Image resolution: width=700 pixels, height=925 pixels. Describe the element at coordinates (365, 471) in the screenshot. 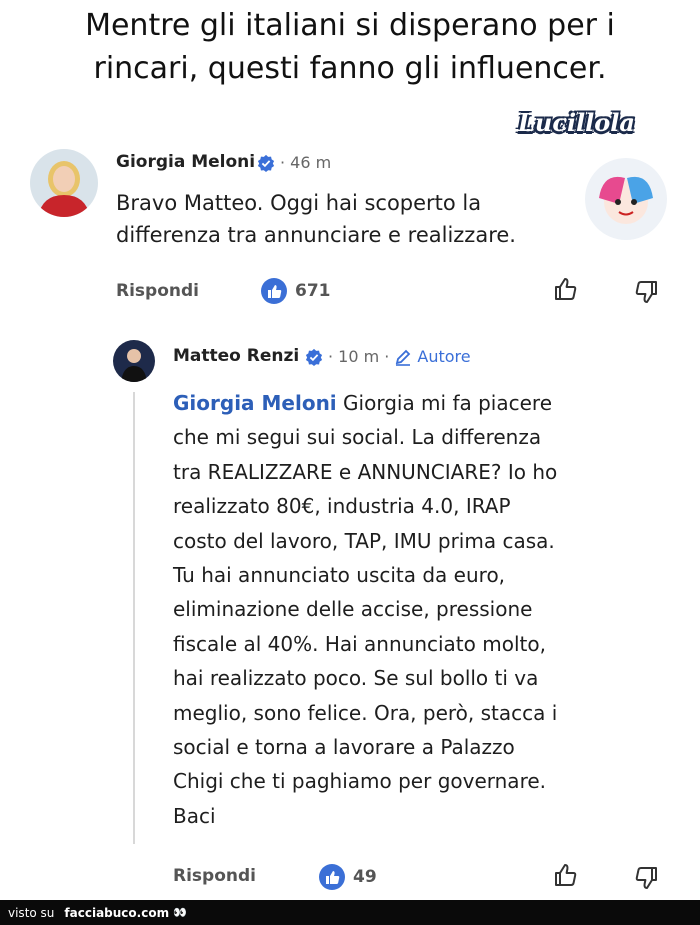

I see `reply-line: tra REALIZZARE e ANNUNCIARE? Io ho` at that location.